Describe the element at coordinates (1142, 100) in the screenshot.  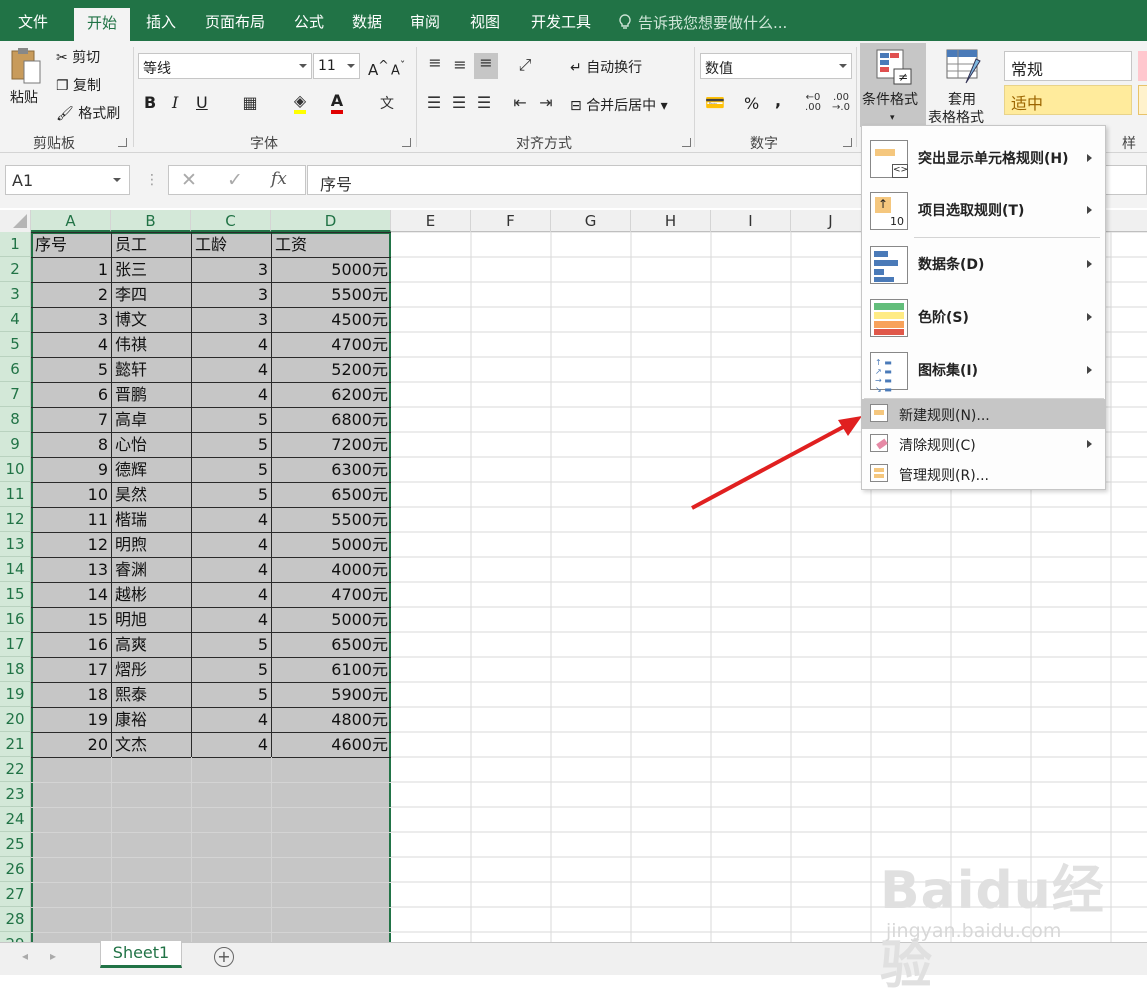
I see `style-check-partial` at that location.